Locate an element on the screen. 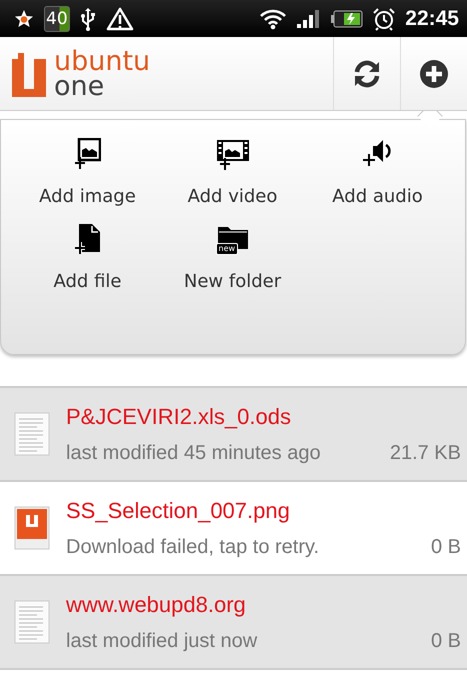  file-status: Download failed, tap to retry. is located at coordinates (193, 547).